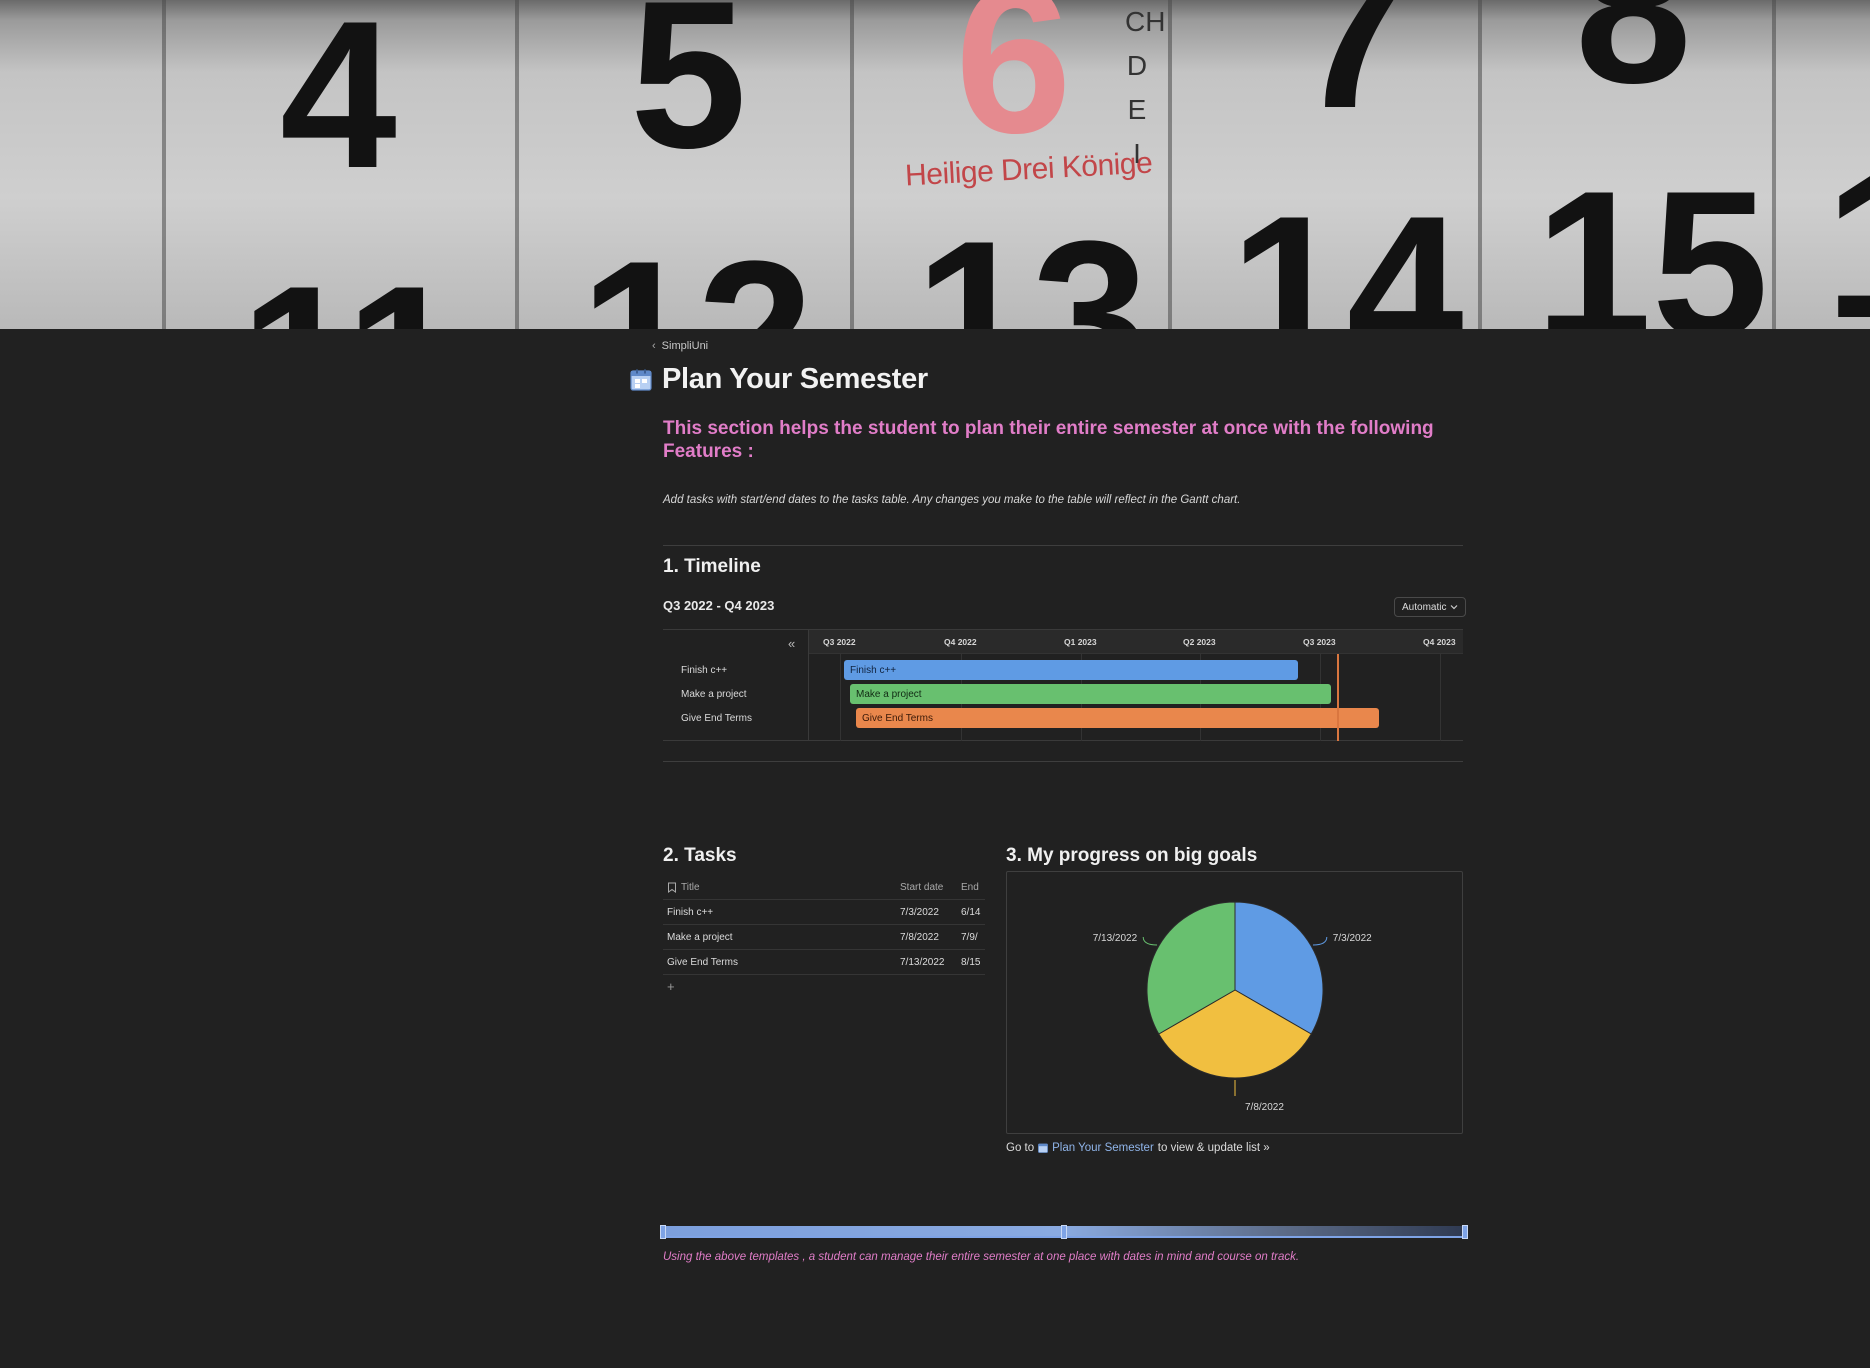  What do you see at coordinates (873, 670) in the screenshot?
I see `gantt-bar-label: Finish c++` at bounding box center [873, 670].